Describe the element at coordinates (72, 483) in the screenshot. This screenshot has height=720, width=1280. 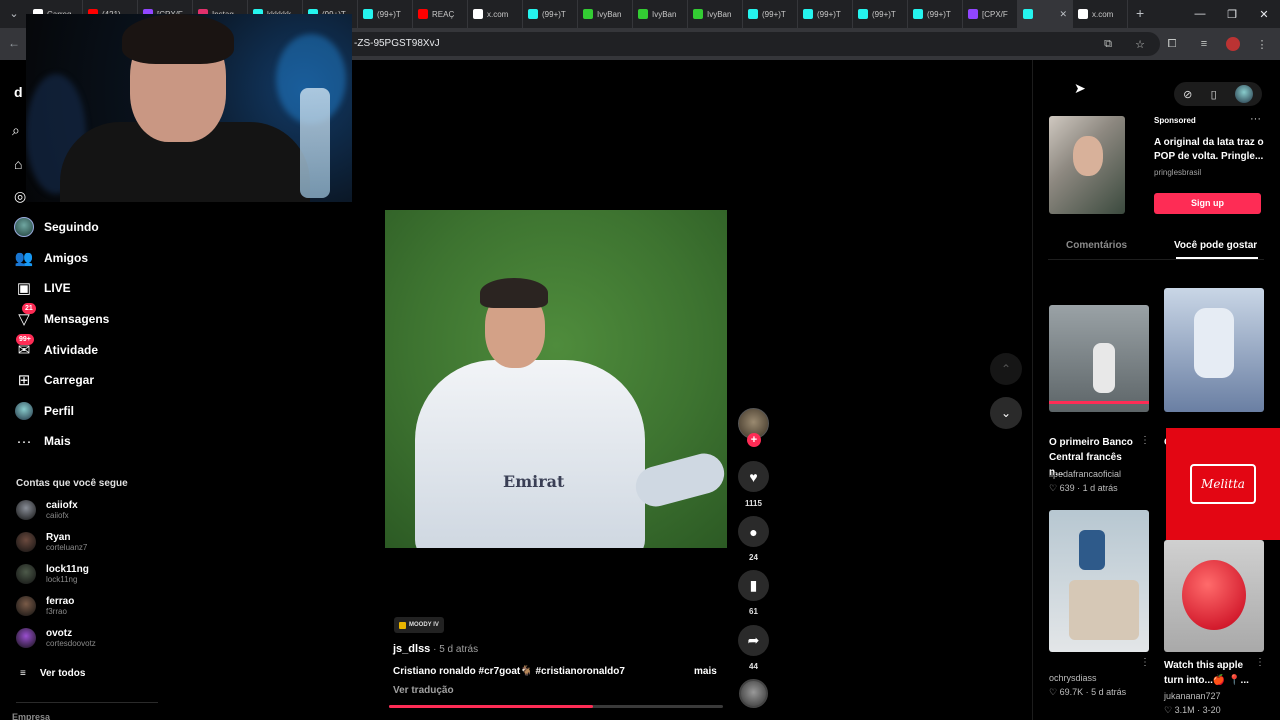
I see `following-accounts-heading: Contas que você segue` at that location.